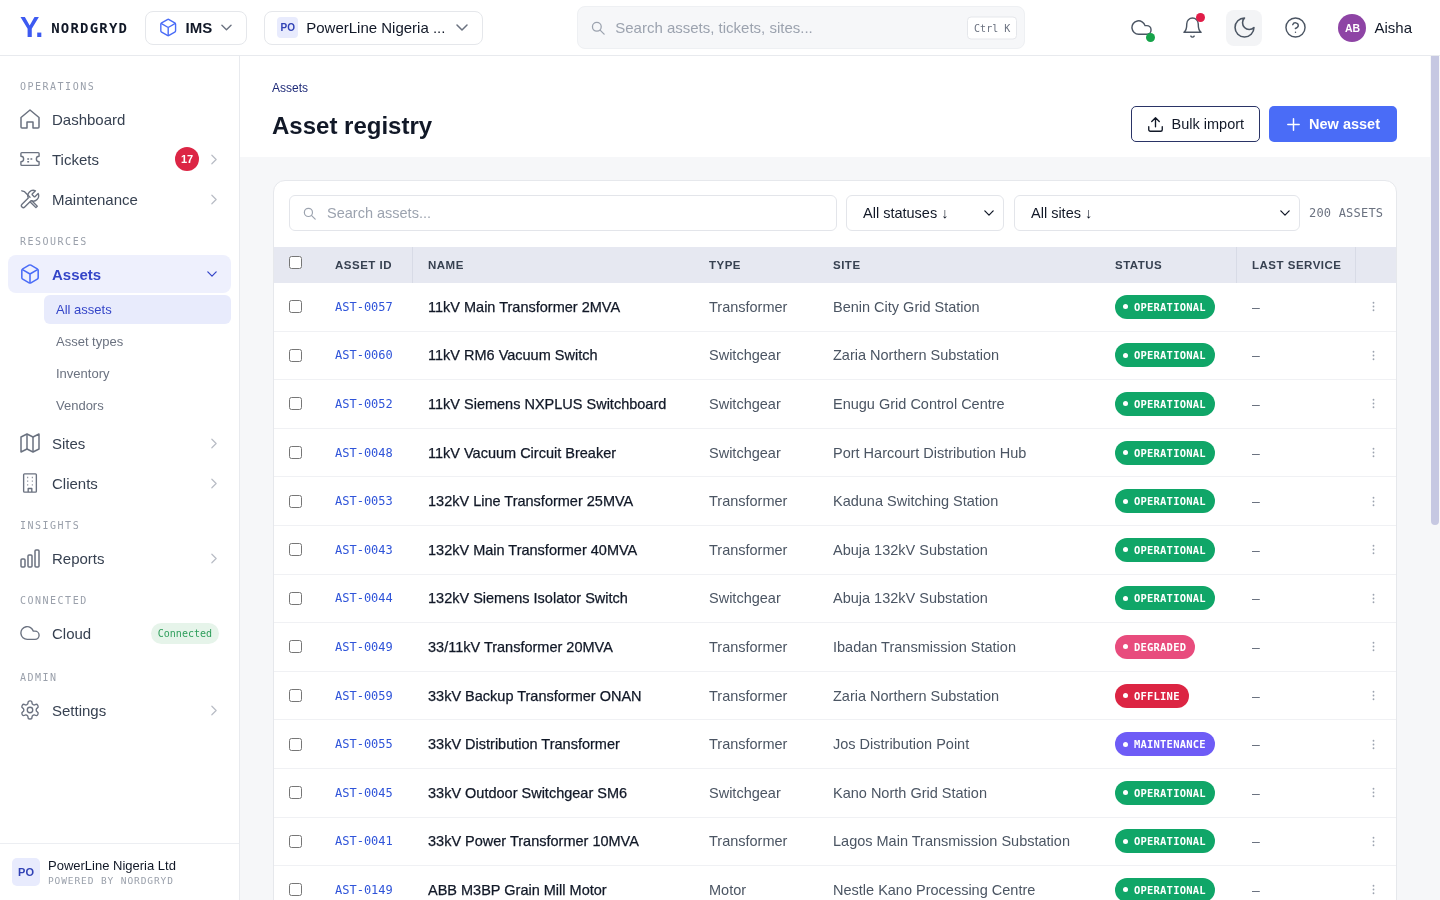  I want to click on filter-dropdown: All sites ↓, so click(1157, 213).